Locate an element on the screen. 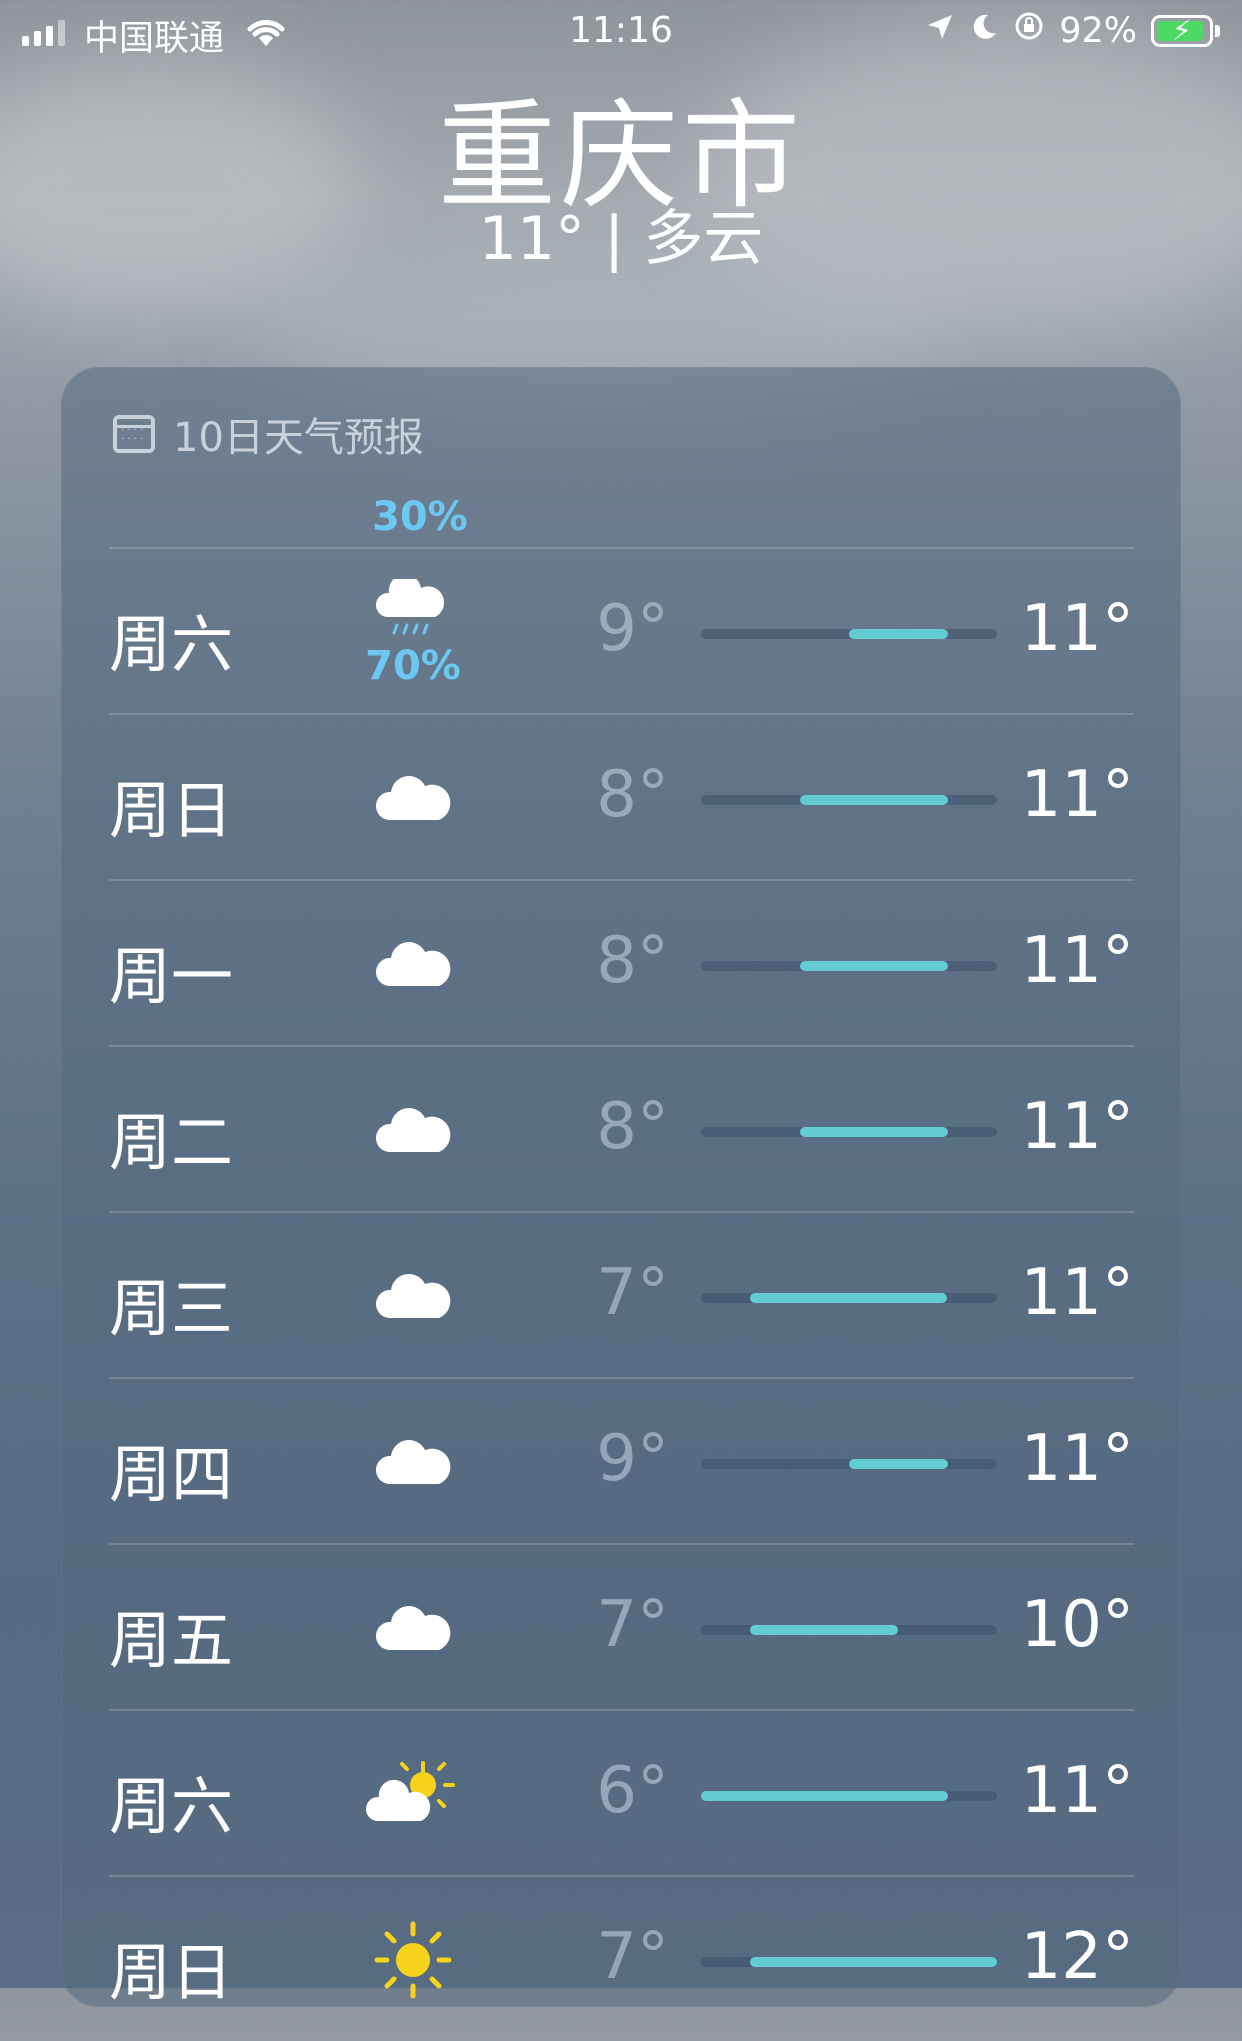 This screenshot has width=1242, height=2041. battery-tip is located at coordinates (1217, 30).